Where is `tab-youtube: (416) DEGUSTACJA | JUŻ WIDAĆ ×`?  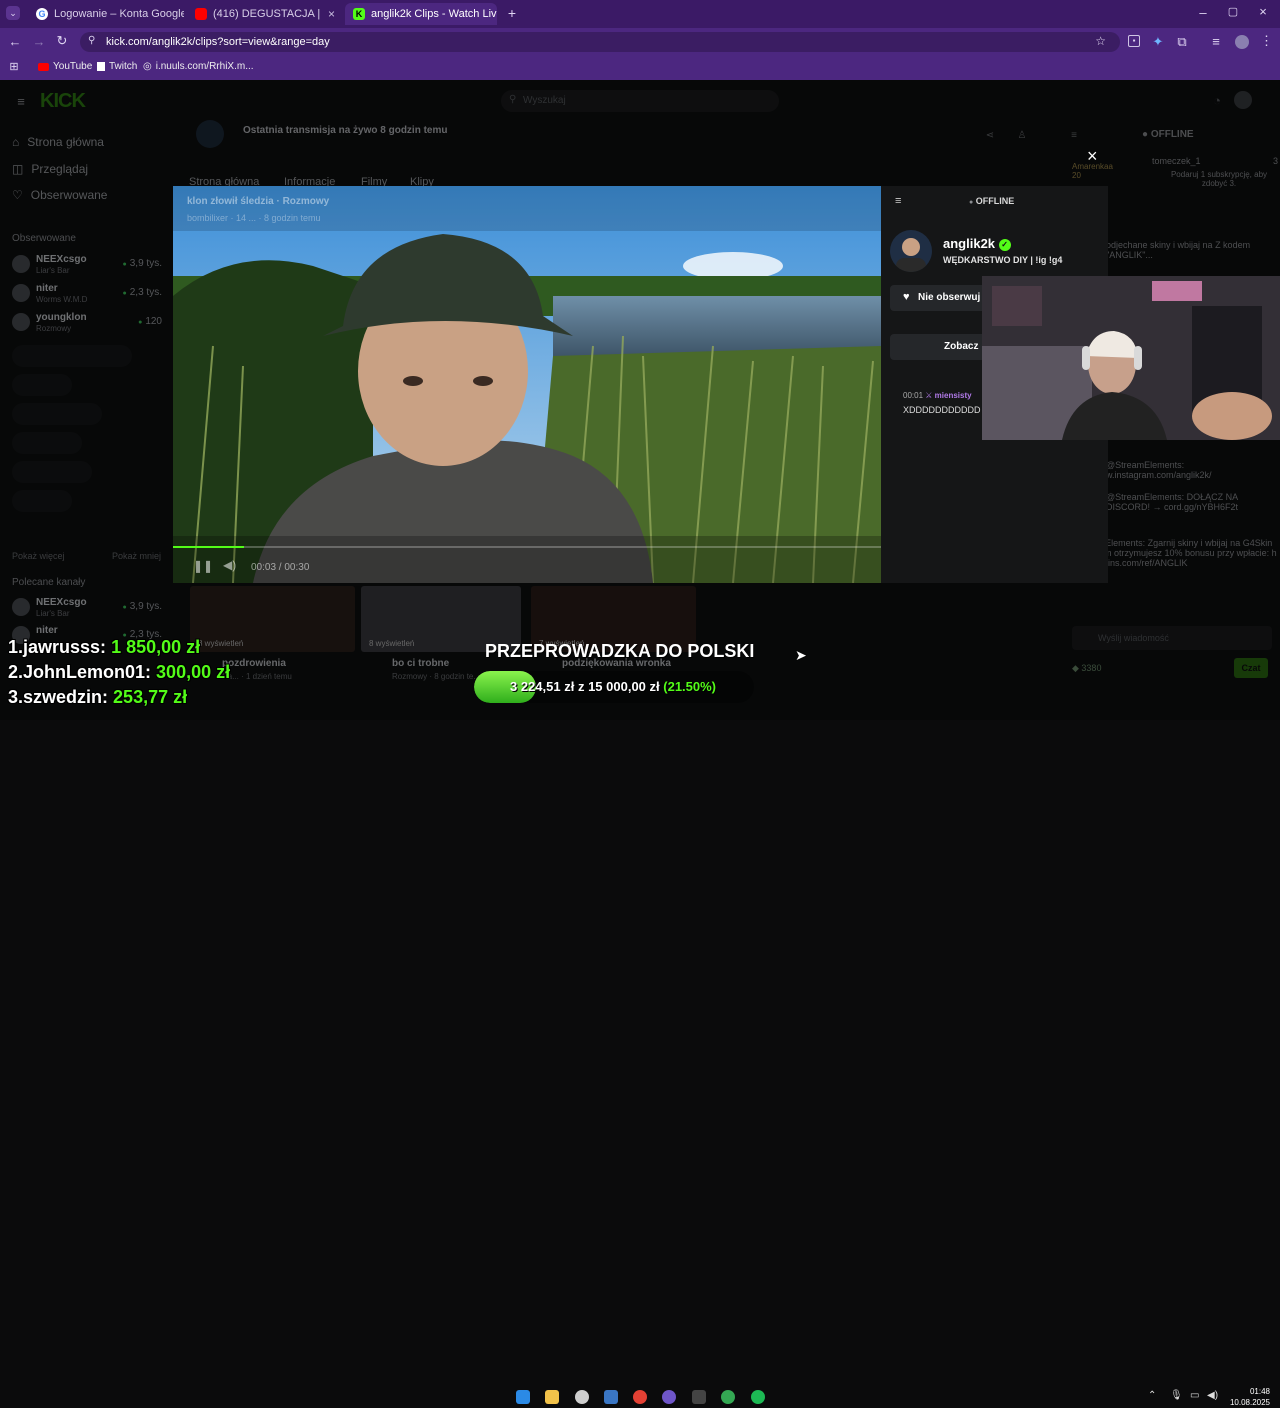 tab-youtube: (416) DEGUSTACJA | JUŻ WIDAĆ × is located at coordinates (265, 14).